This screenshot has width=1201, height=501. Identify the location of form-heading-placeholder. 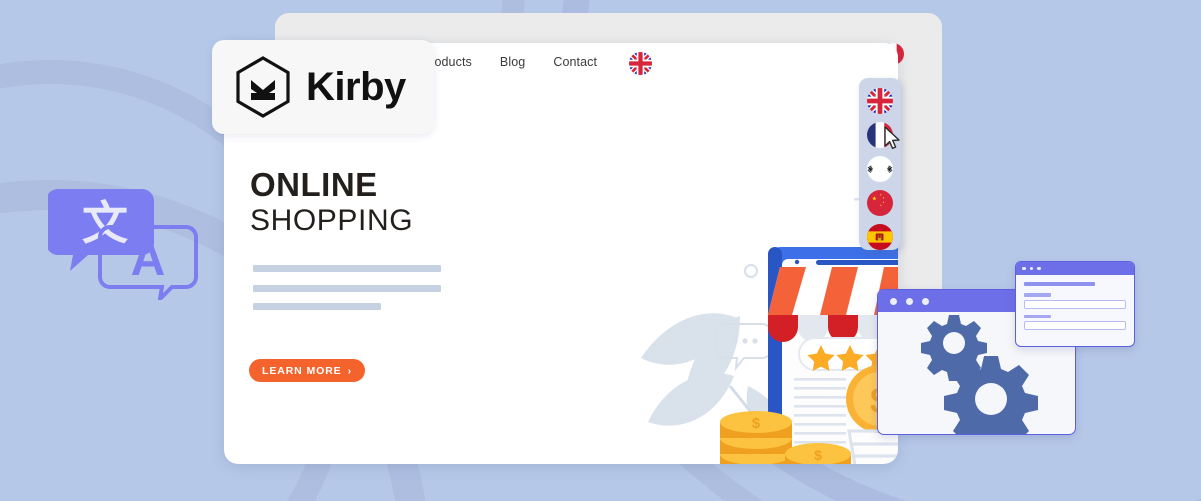
(1060, 284).